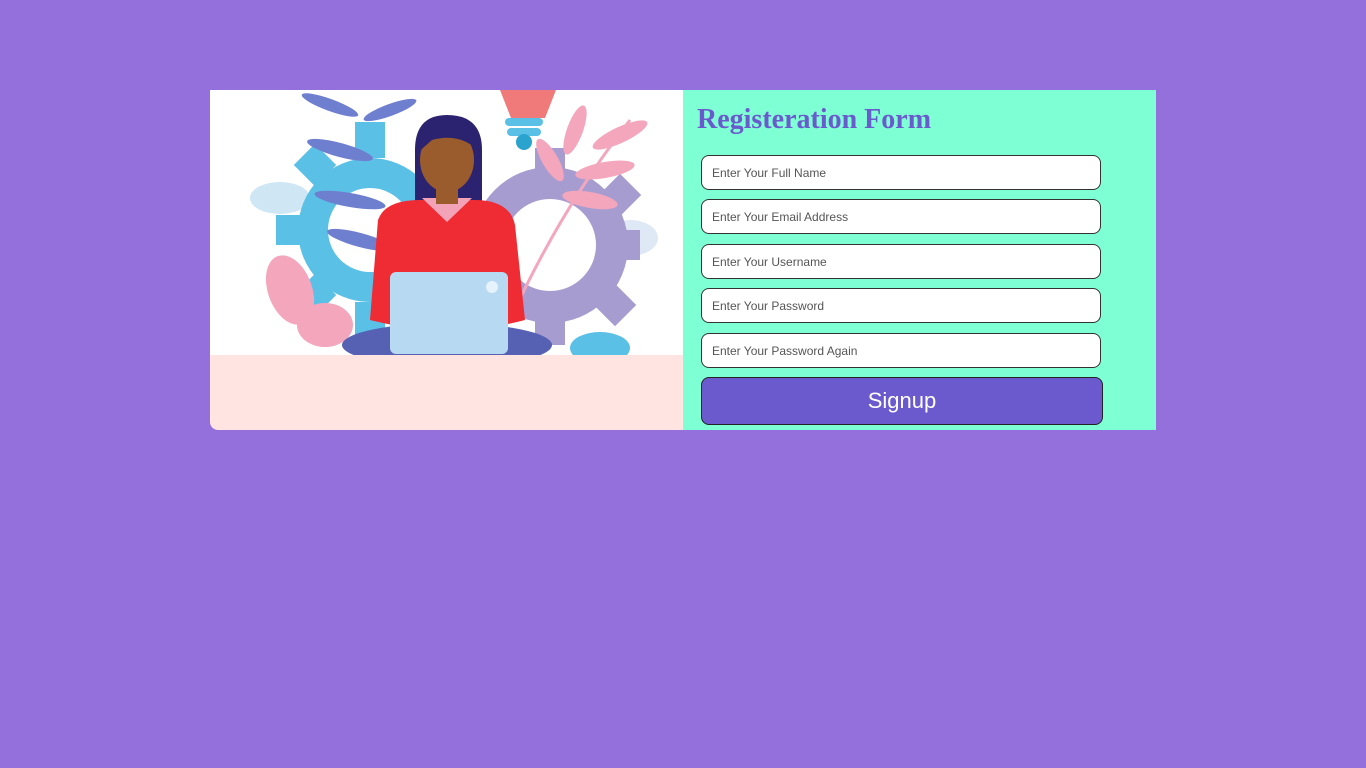  Describe the element at coordinates (814, 119) in the screenshot. I see `form-title: Registeration Form` at that location.